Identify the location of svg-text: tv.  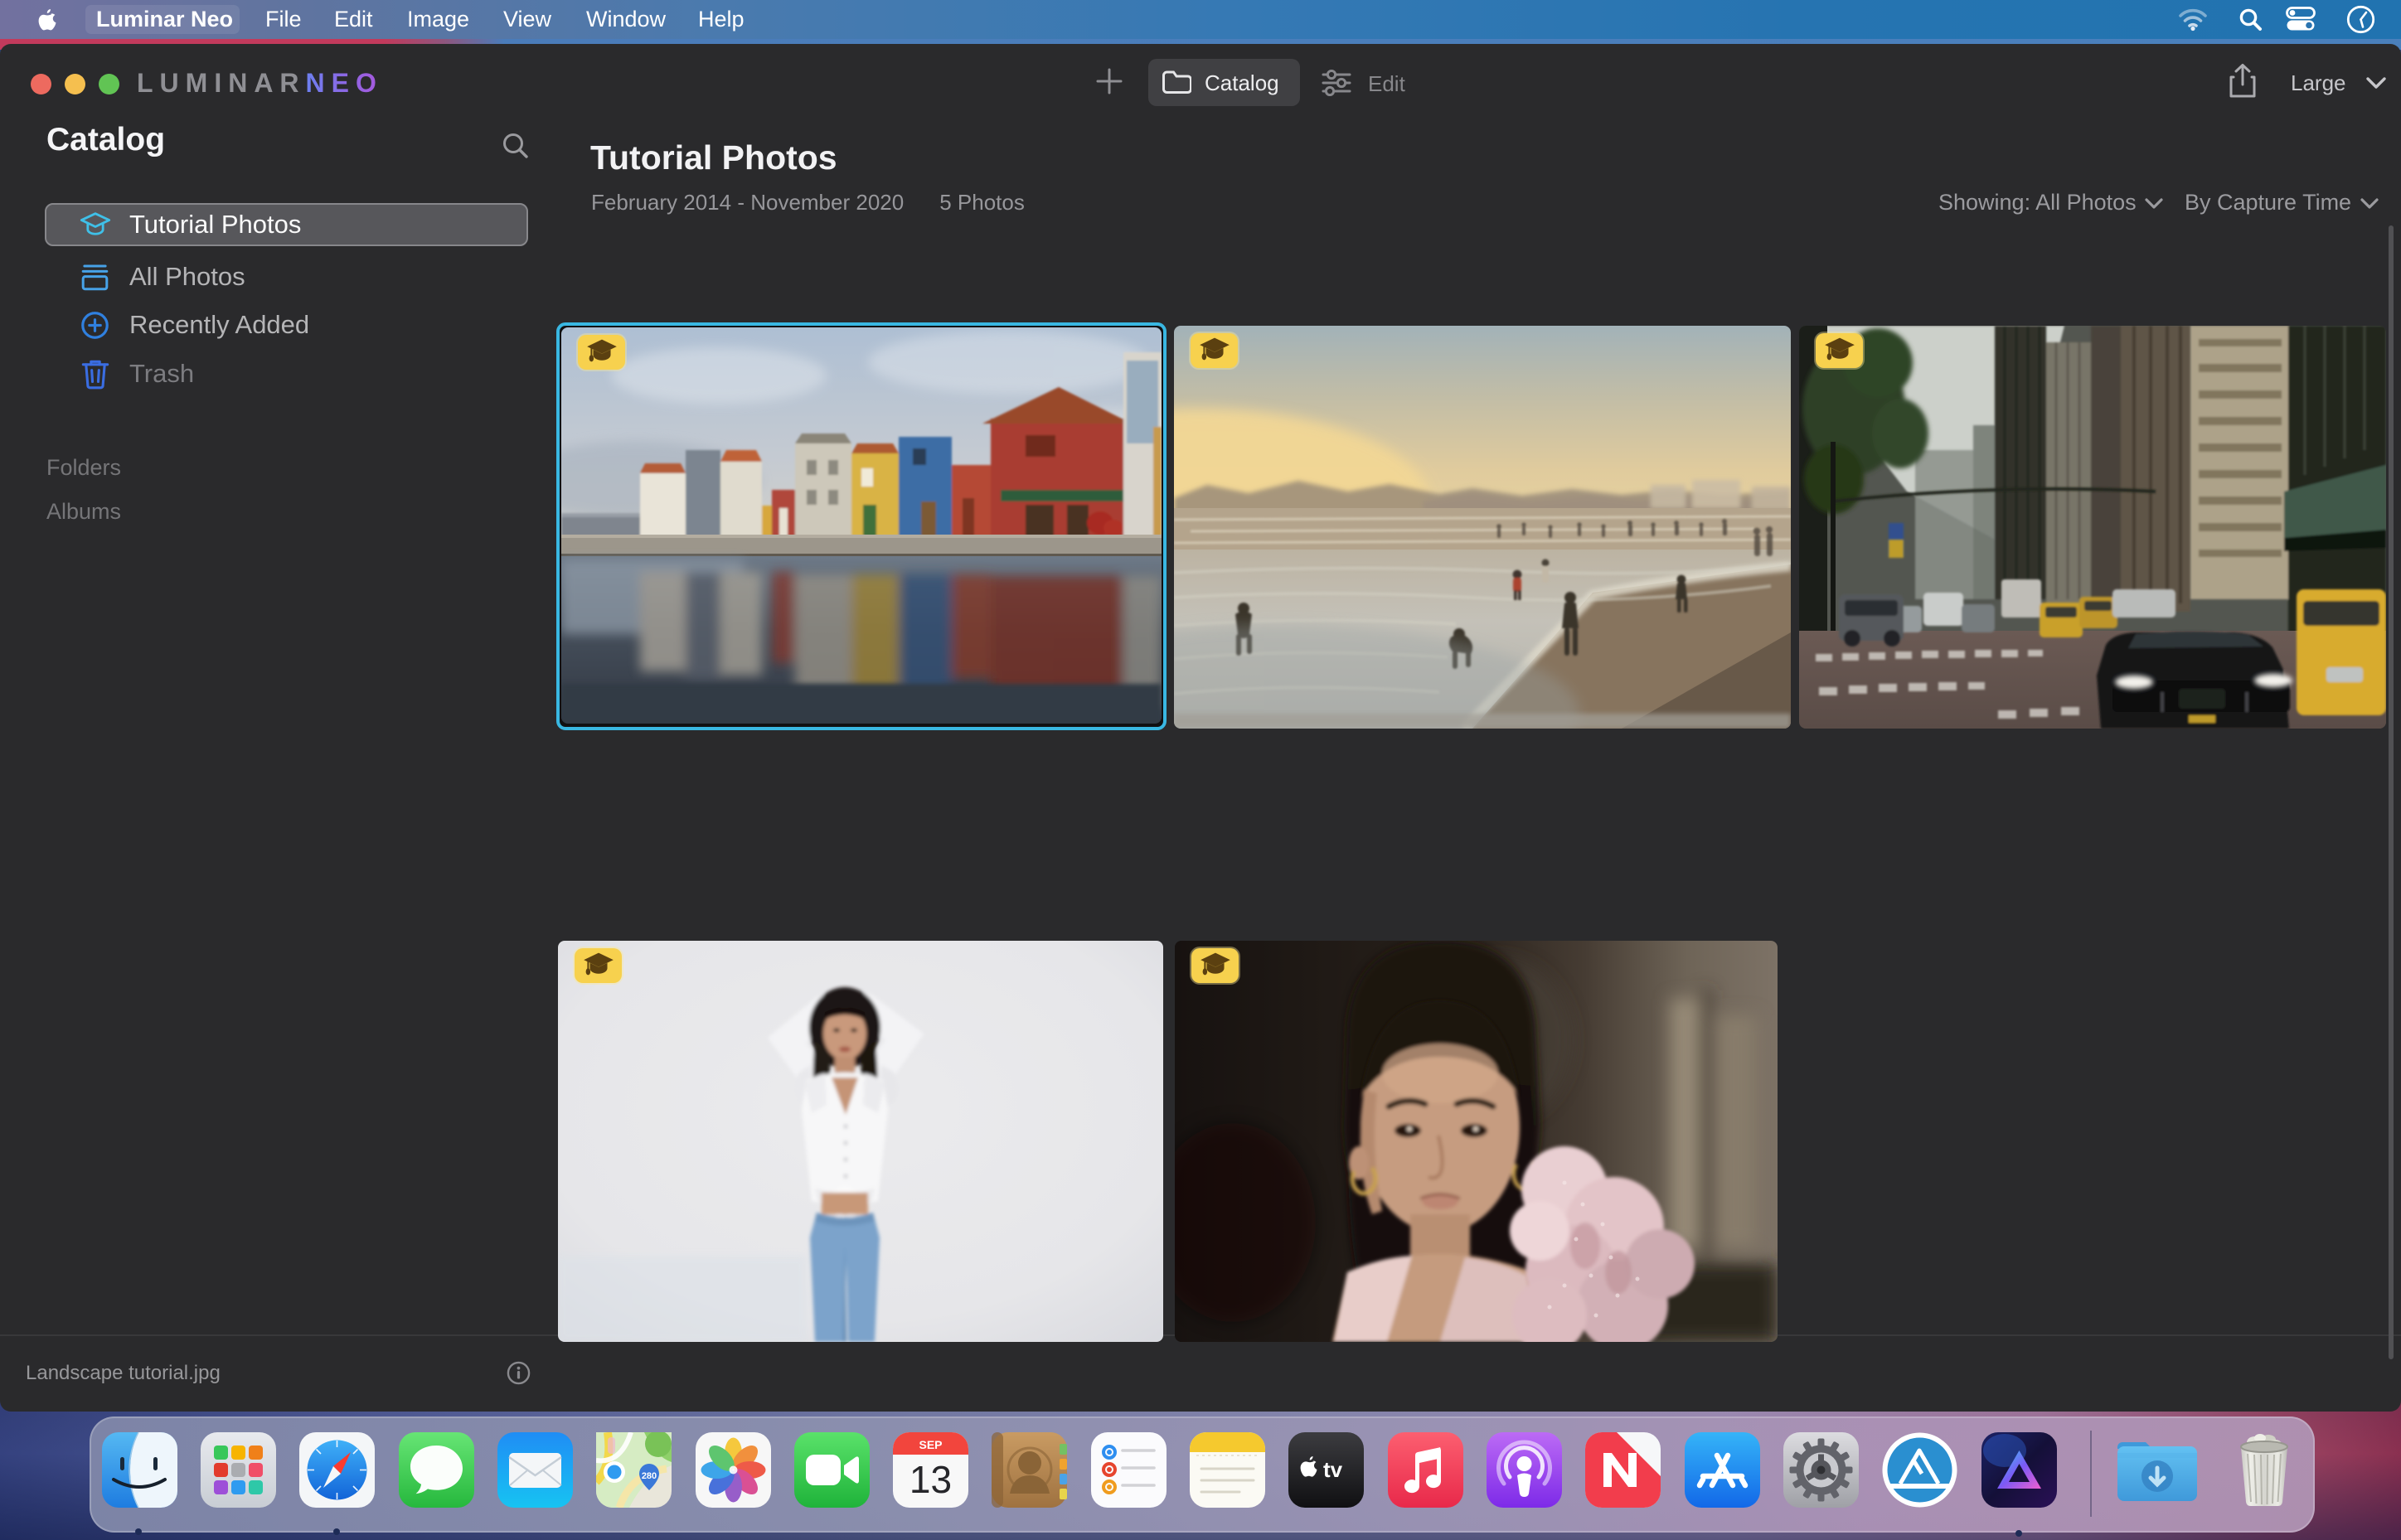
(1333, 1470).